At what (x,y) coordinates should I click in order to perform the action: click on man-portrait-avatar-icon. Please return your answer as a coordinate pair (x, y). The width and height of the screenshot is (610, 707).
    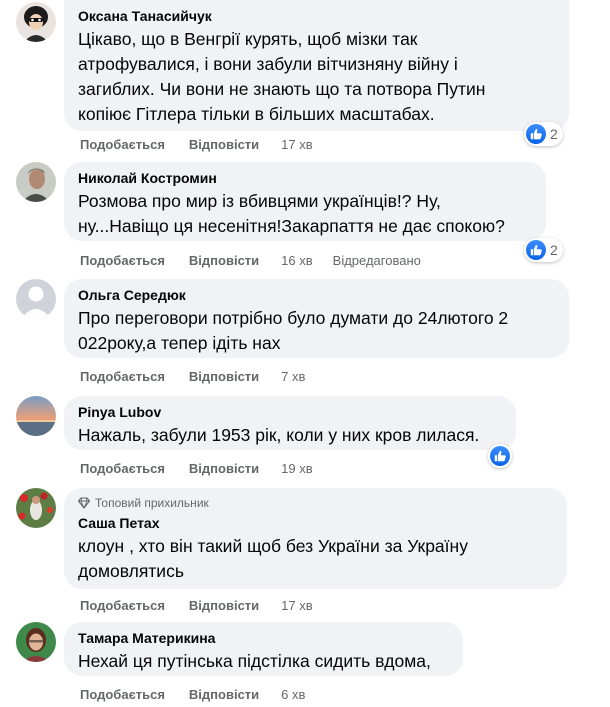
    Looking at the image, I should click on (36, 182).